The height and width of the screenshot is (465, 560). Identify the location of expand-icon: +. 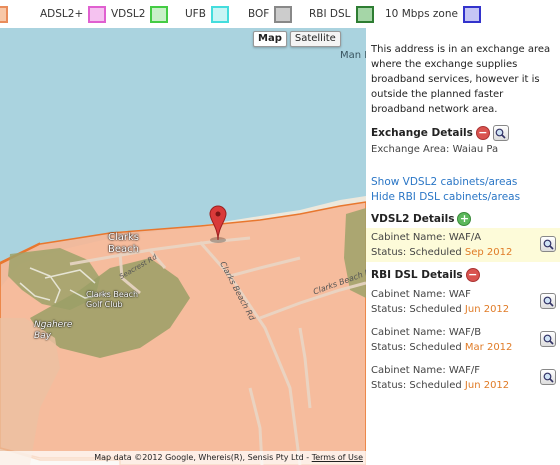
(464, 219).